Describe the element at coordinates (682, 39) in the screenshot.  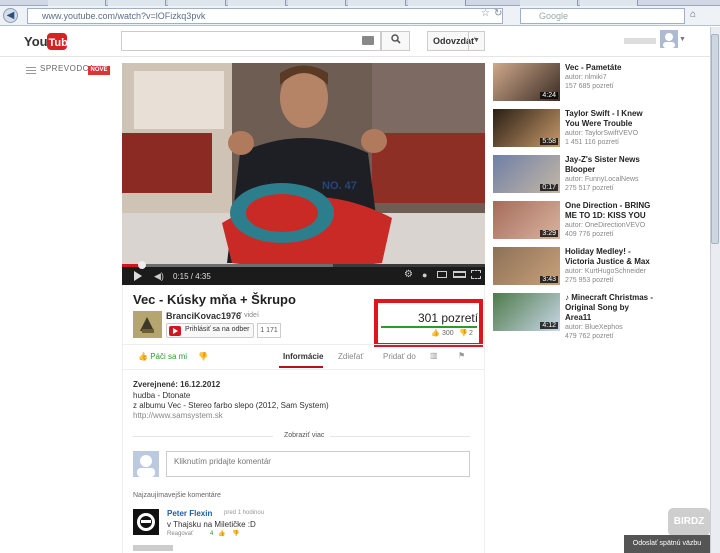
I see `account-menu-icon: ▼` at that location.